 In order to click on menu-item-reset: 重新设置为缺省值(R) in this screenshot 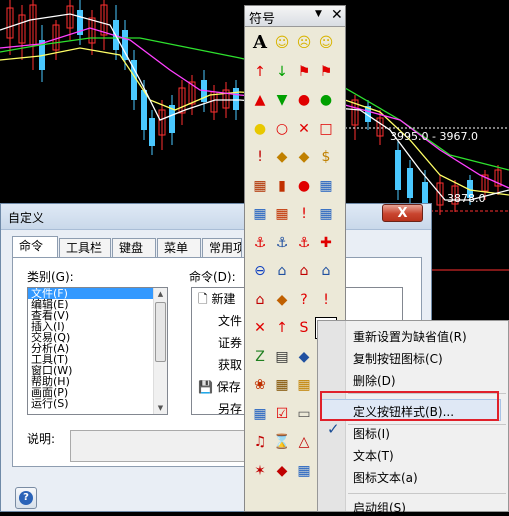, I will do `click(410, 336)`.